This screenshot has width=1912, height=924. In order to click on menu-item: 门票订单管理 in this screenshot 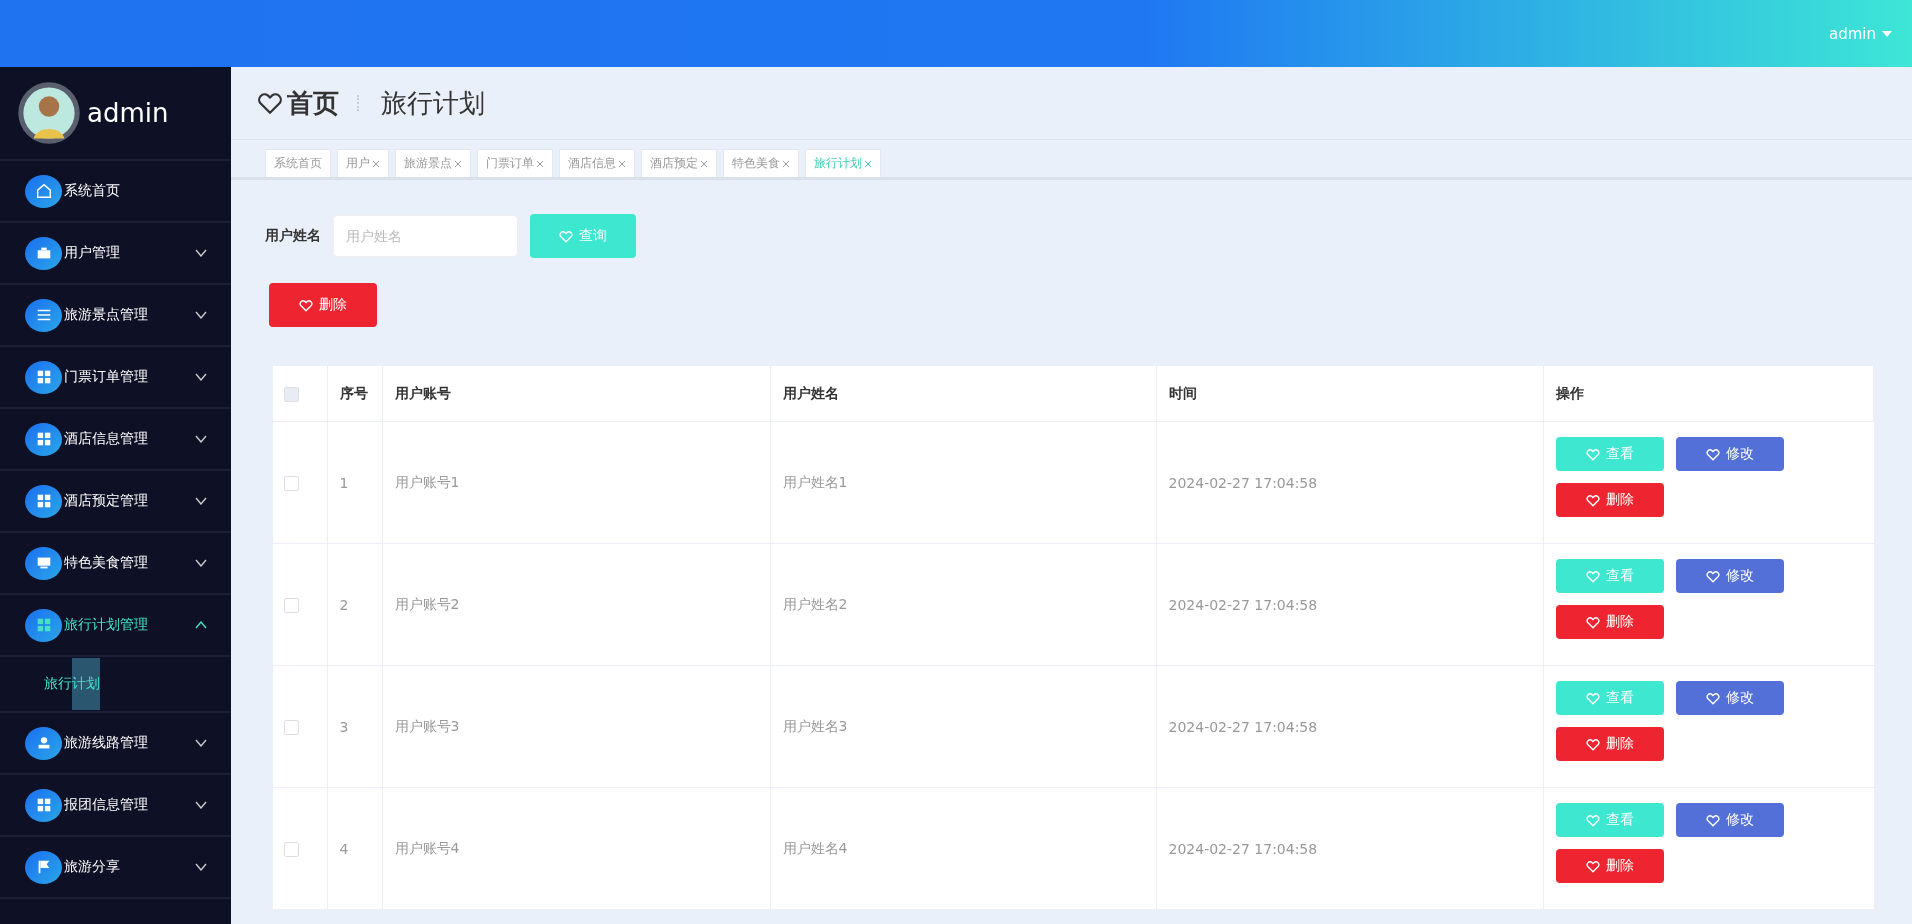, I will do `click(115, 378)`.